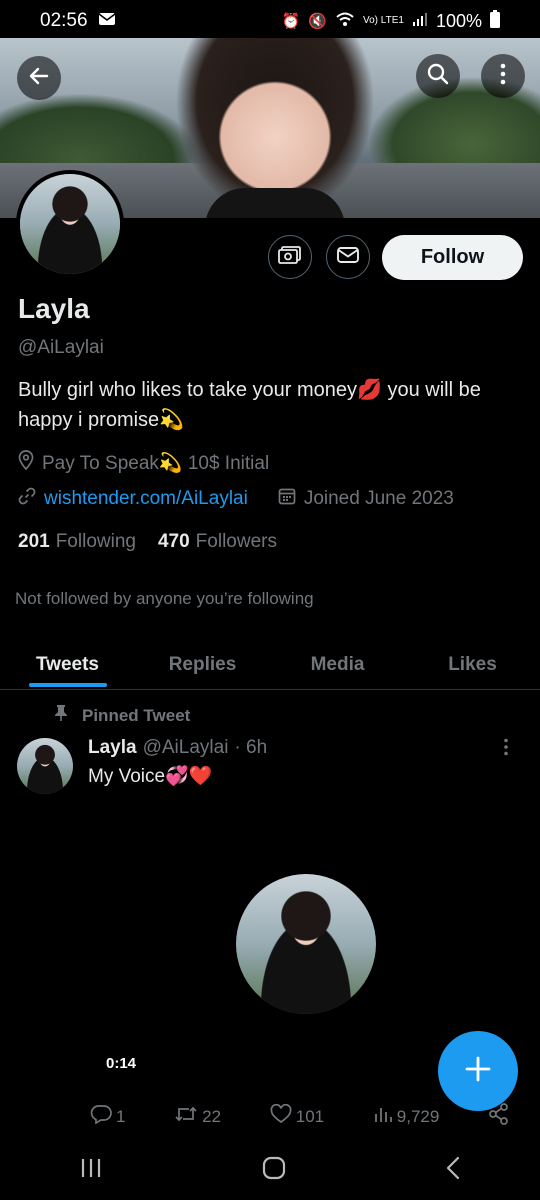 Image resolution: width=540 pixels, height=1200 pixels. Describe the element at coordinates (317, 21) in the screenshot. I see `mute-icon: 🔇` at that location.